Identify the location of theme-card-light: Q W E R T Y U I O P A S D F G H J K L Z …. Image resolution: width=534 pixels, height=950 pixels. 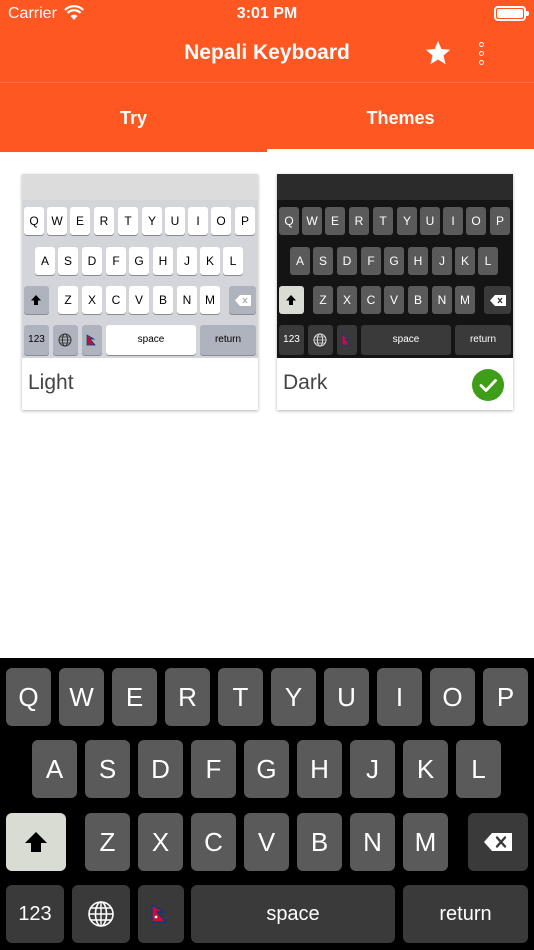
(140, 292).